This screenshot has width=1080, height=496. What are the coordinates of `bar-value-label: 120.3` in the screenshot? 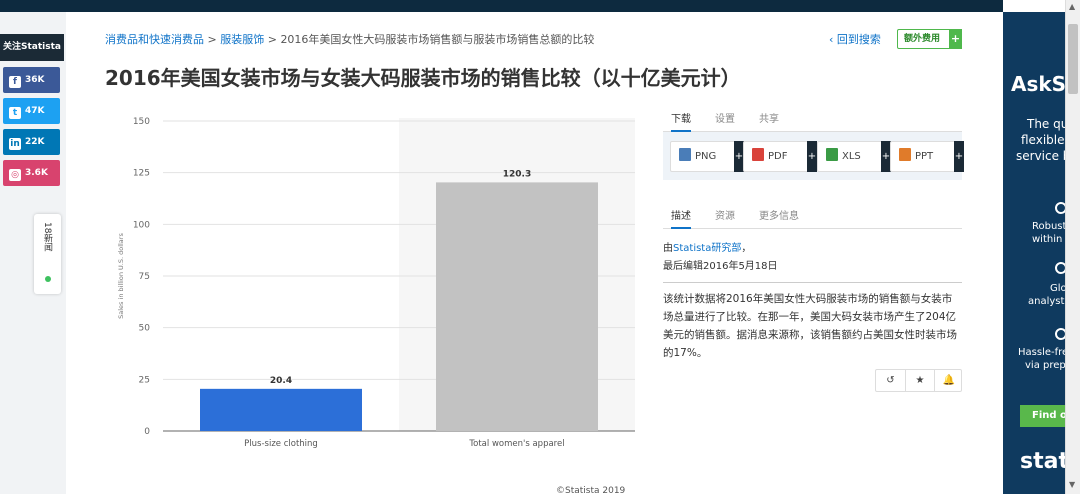 It's located at (517, 174).